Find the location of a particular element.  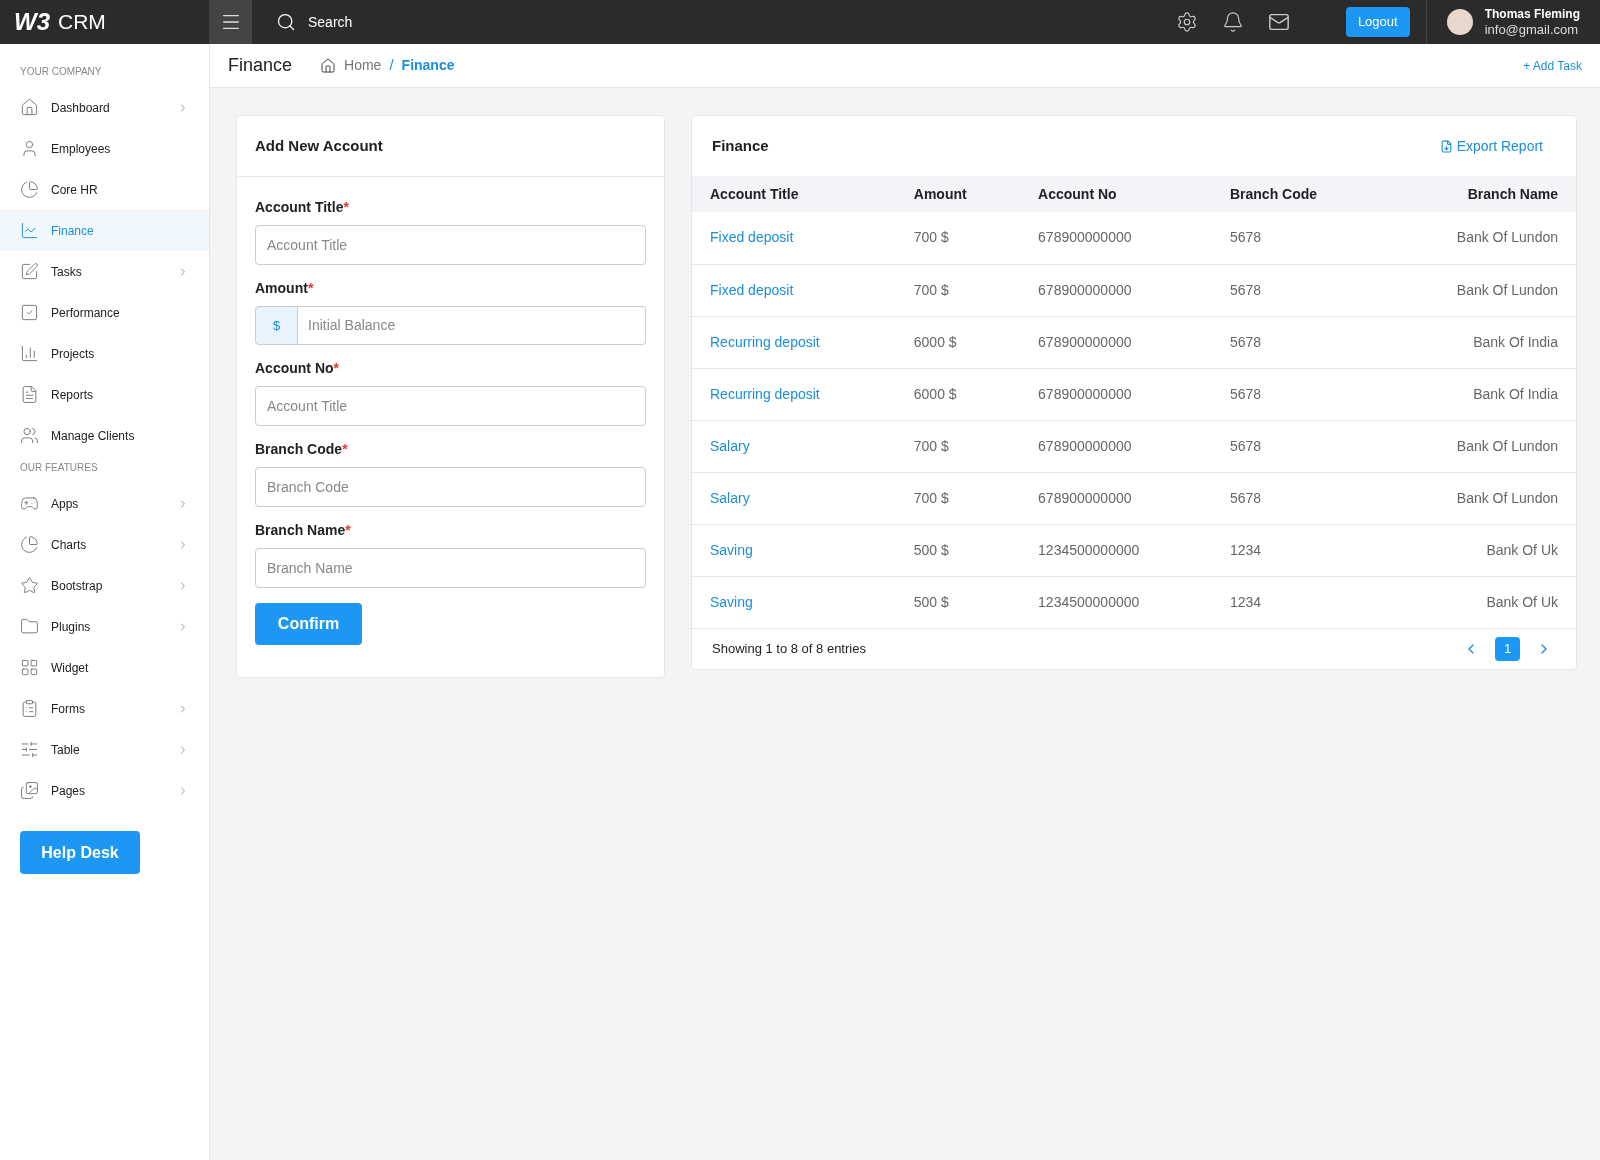

folder-icon is located at coordinates (29, 626).